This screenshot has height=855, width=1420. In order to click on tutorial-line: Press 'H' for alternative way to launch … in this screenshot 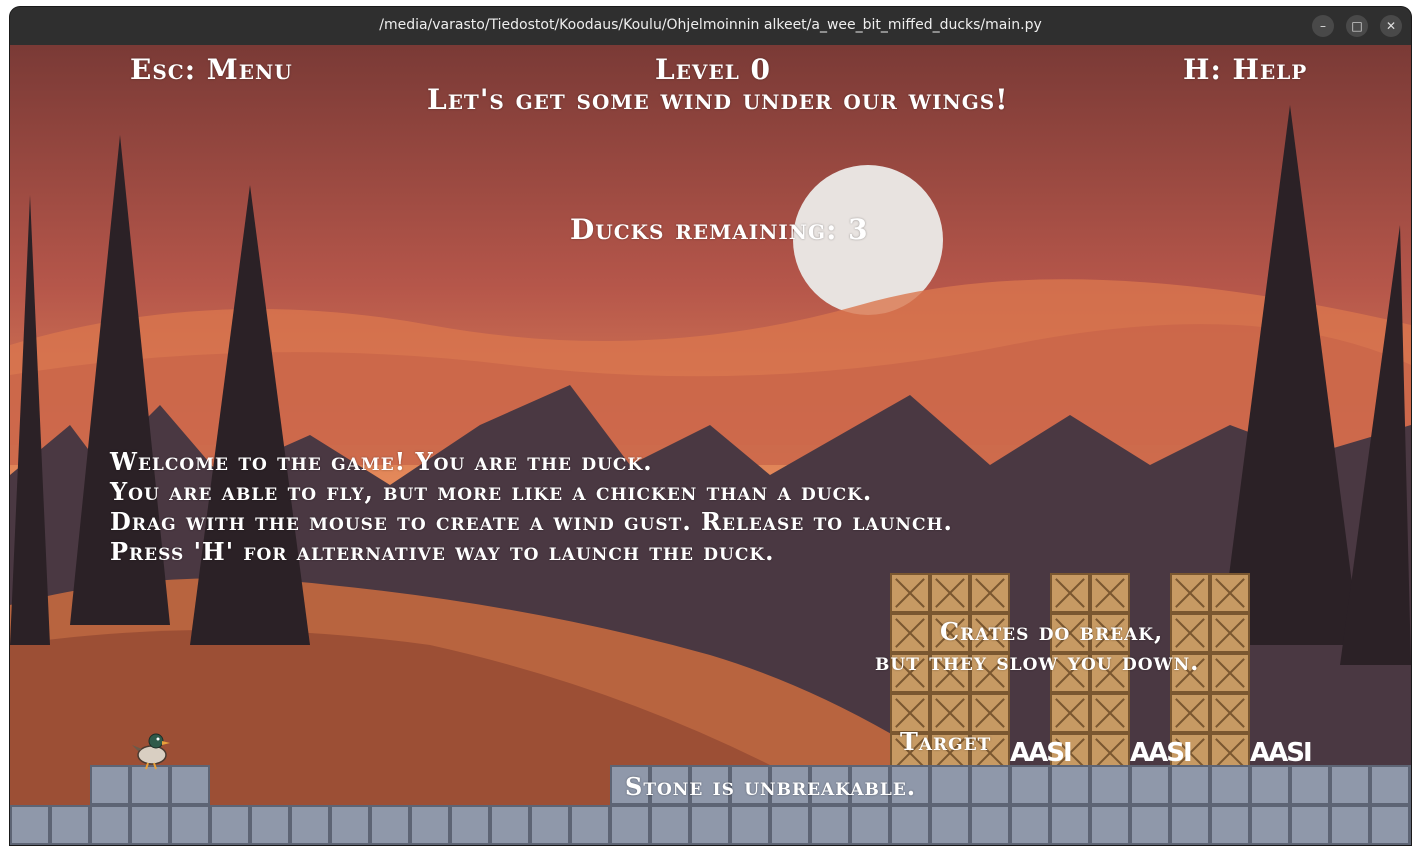, I will do `click(442, 551)`.